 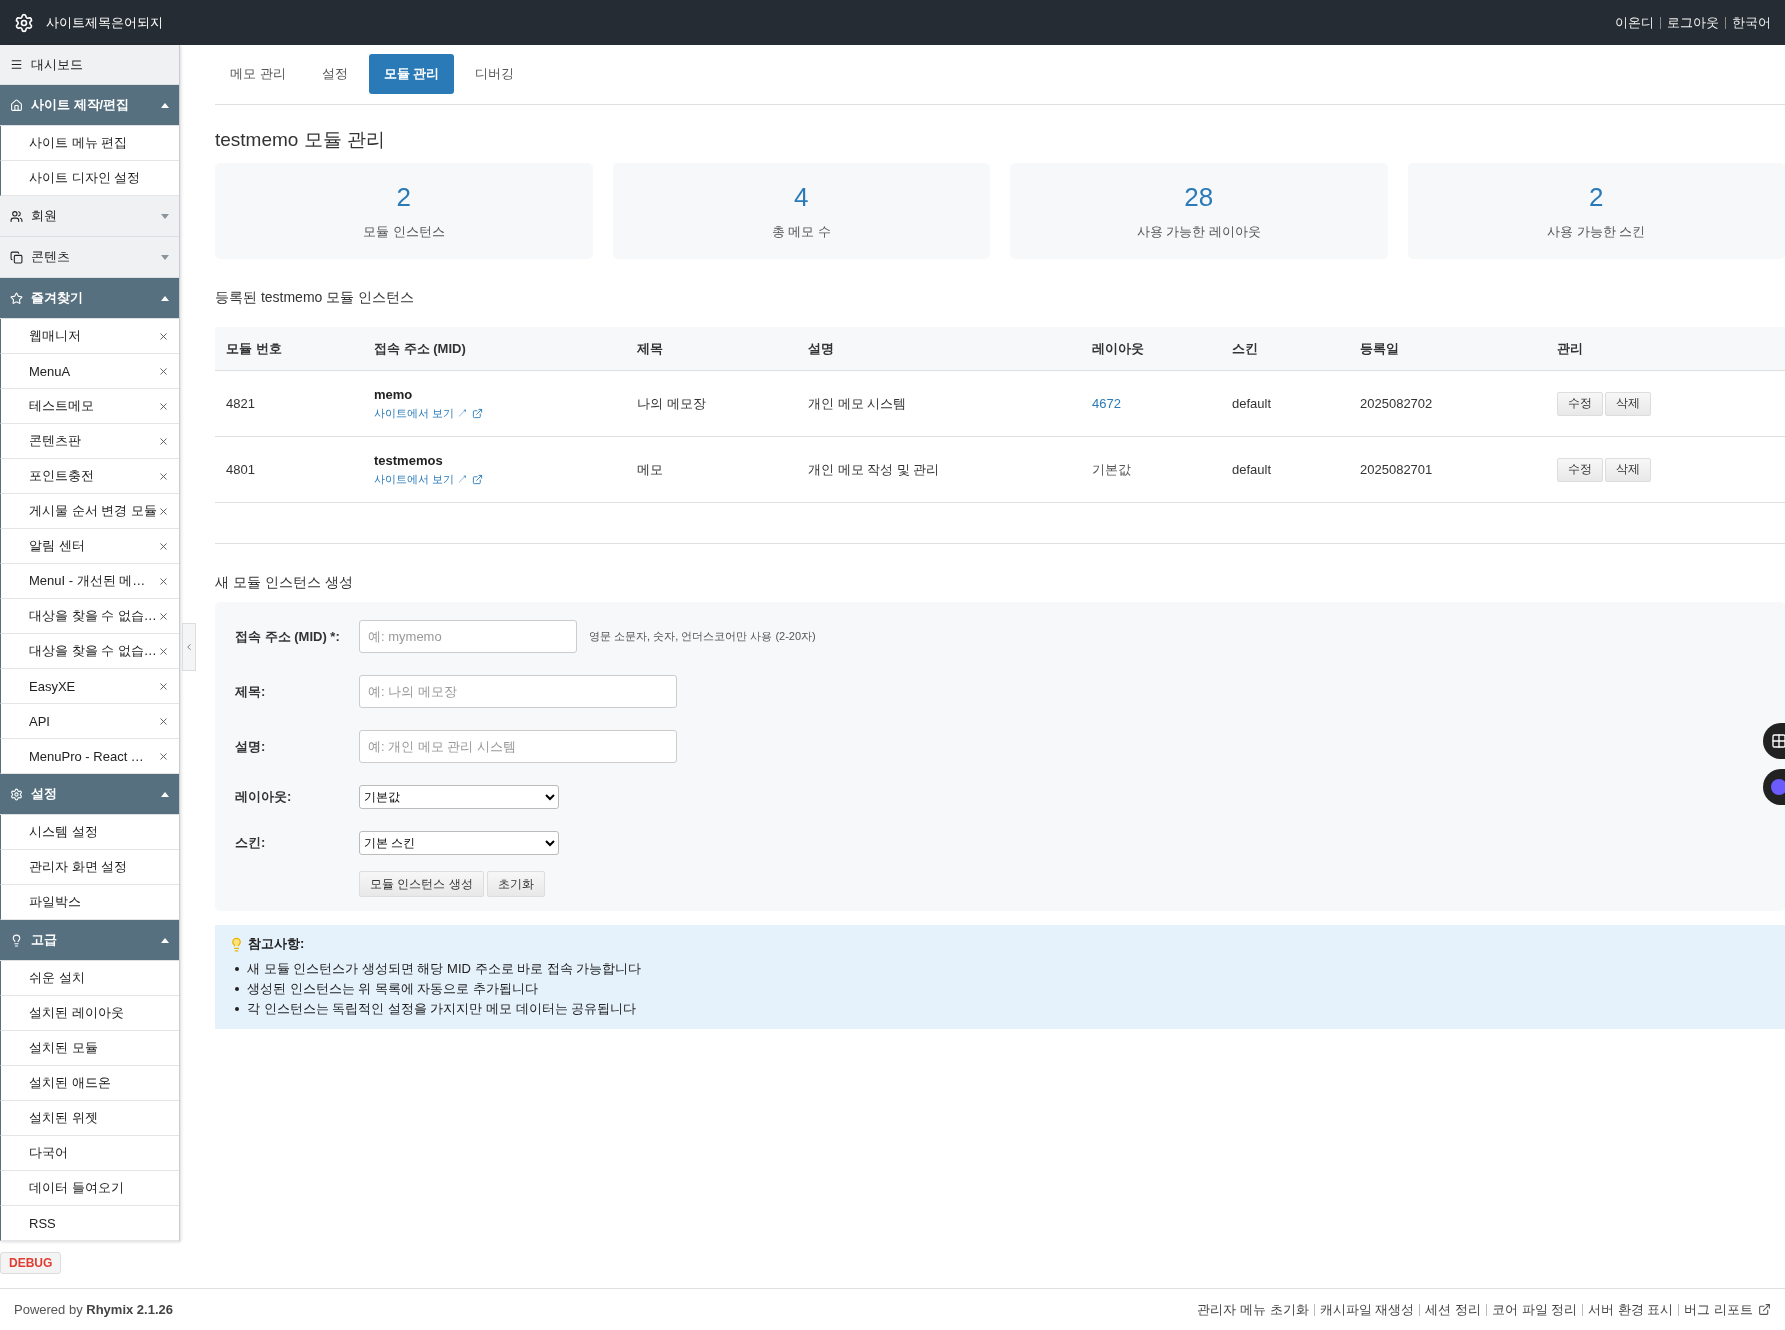 What do you see at coordinates (89, 1083) in the screenshot?
I see `sidebar-item: 설치된 애드온` at bounding box center [89, 1083].